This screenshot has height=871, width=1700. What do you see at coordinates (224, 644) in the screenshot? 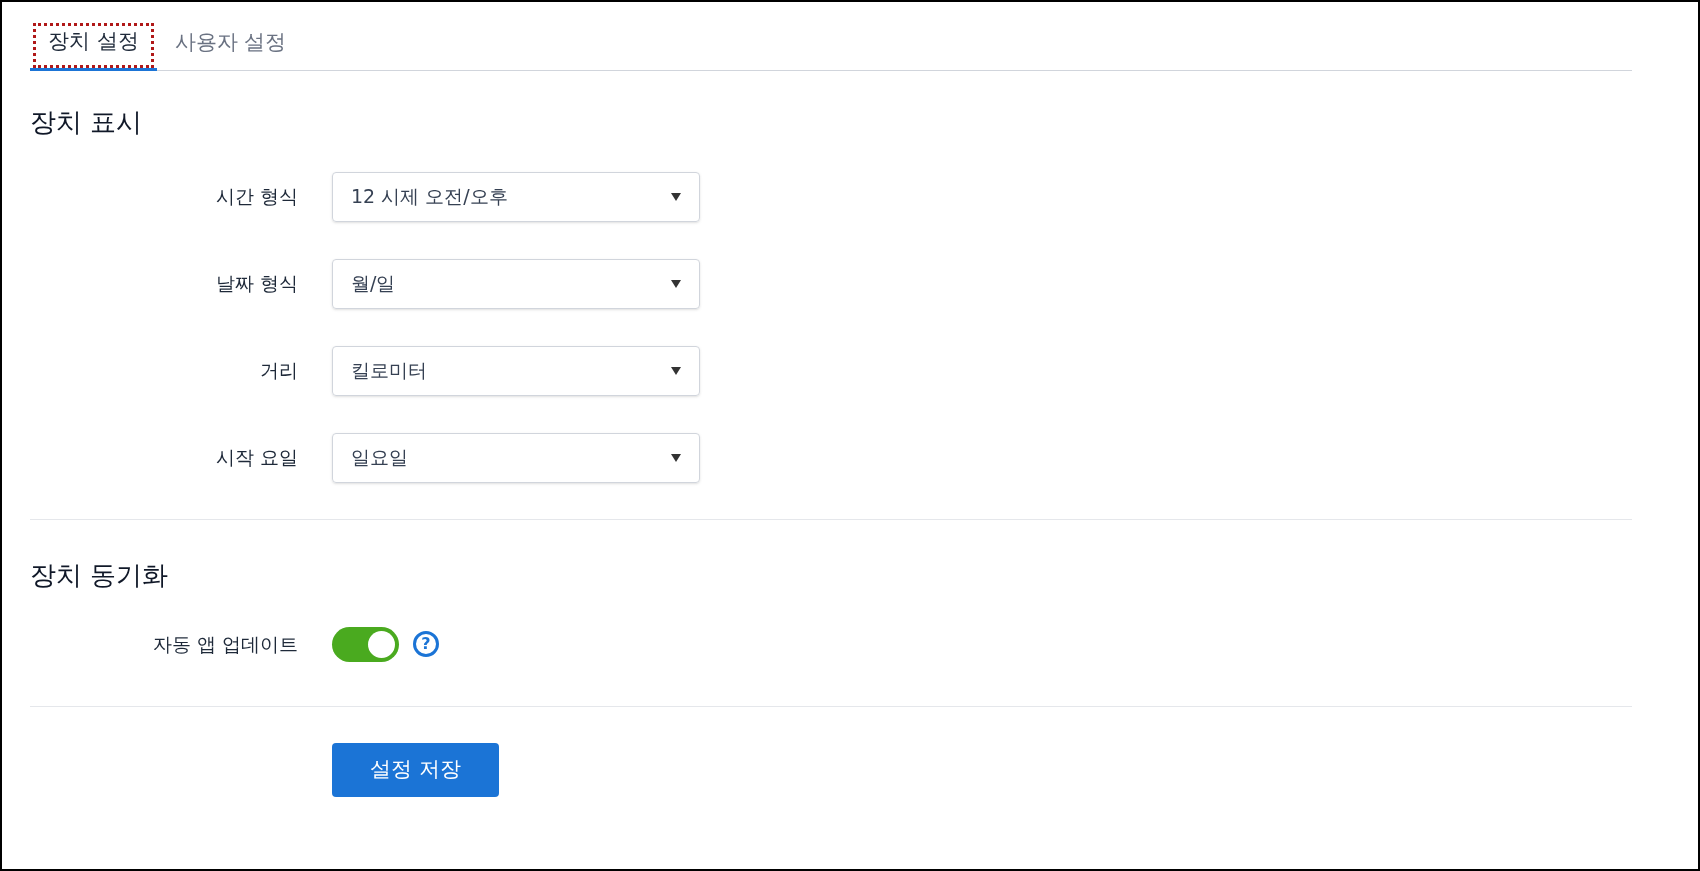
I see `field-label: 자동 앱 업데이트` at bounding box center [224, 644].